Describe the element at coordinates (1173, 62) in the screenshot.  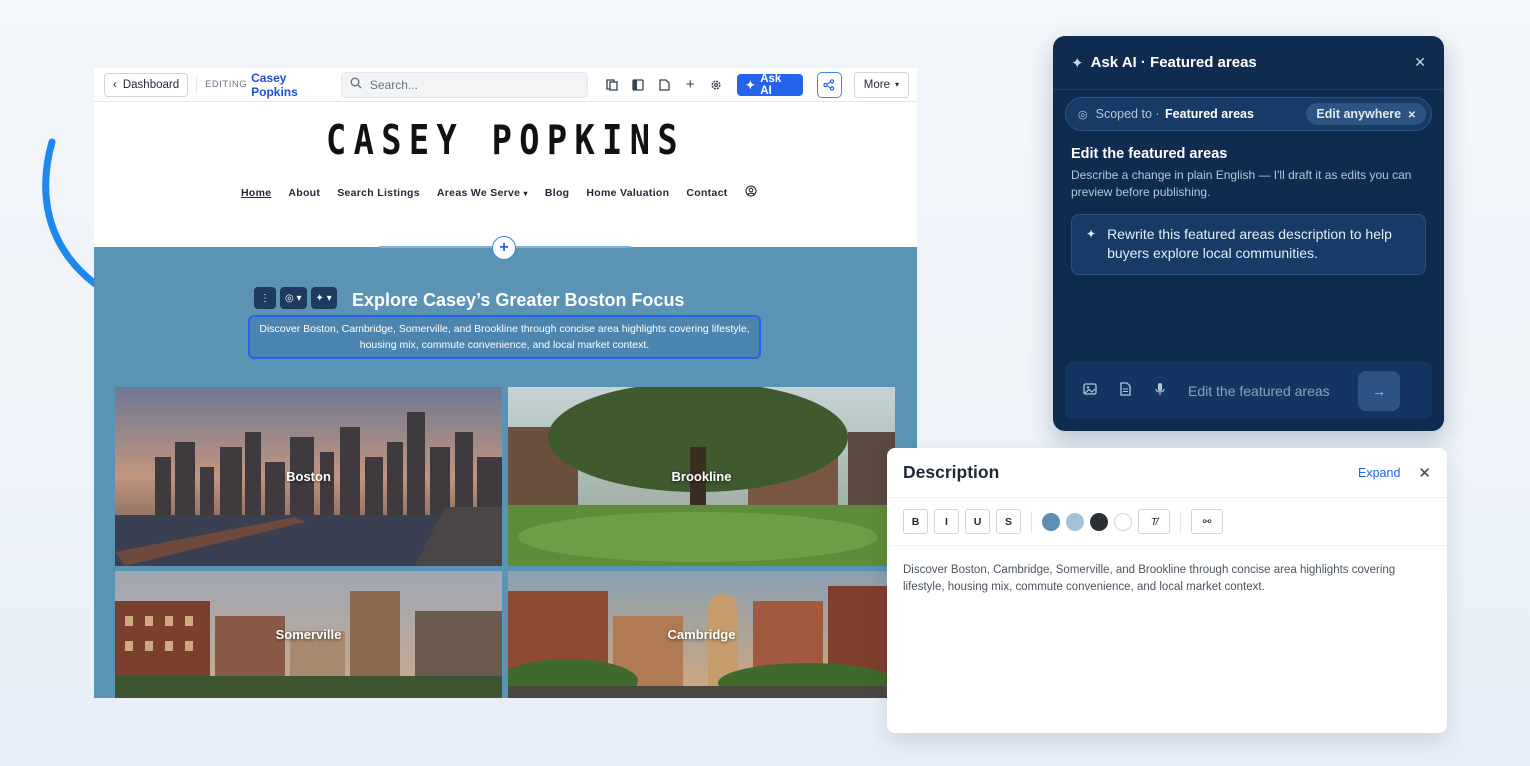
I see `ask-ai-title: Ask AI · Featured areas` at that location.